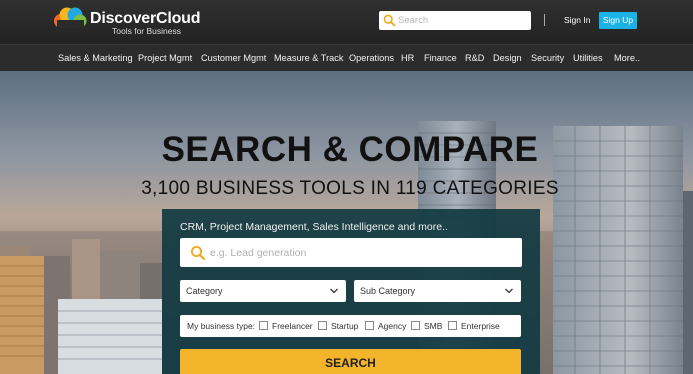  Describe the element at coordinates (362, 252) in the screenshot. I see `tool-search-input` at that location.